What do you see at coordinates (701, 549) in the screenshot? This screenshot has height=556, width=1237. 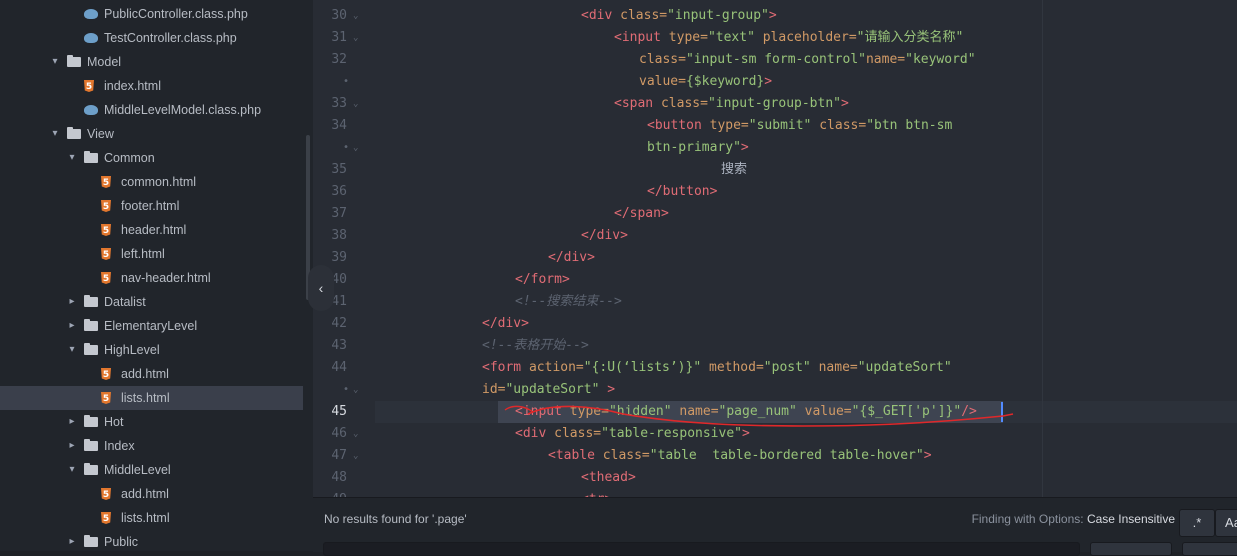 I see `find-input` at bounding box center [701, 549].